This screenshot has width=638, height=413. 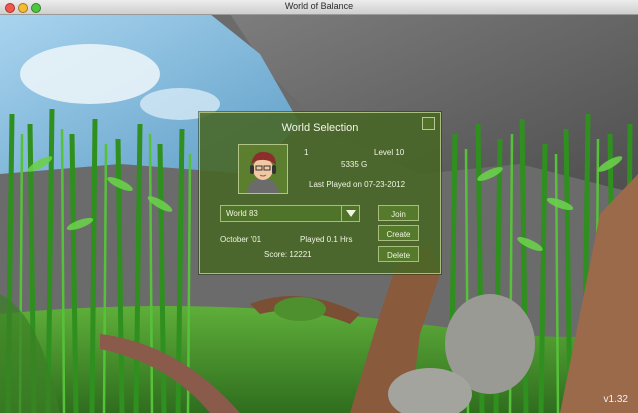 What do you see at coordinates (615, 399) in the screenshot?
I see `version-label: v1.32` at bounding box center [615, 399].